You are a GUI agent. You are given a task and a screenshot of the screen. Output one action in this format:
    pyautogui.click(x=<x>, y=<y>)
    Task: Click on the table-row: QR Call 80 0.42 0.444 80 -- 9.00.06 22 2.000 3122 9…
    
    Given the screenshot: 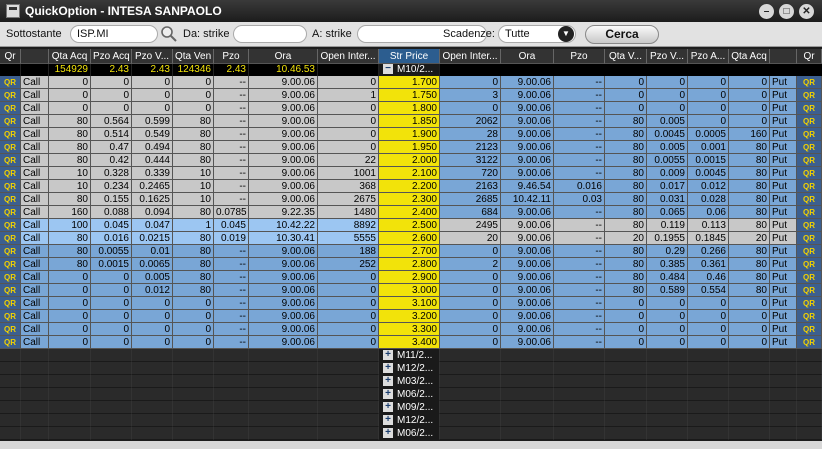 What is the action you would take?
    pyautogui.click(x=411, y=160)
    